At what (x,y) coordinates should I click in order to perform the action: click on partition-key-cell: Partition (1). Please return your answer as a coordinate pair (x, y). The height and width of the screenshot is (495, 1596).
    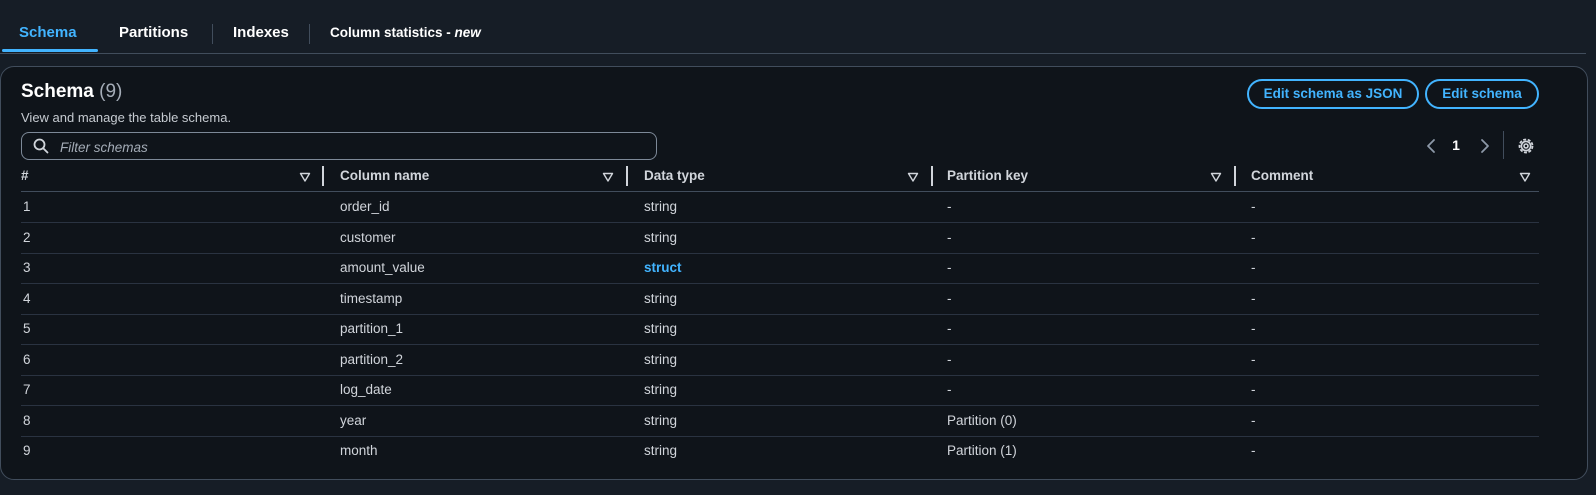
    Looking at the image, I should click on (982, 450).